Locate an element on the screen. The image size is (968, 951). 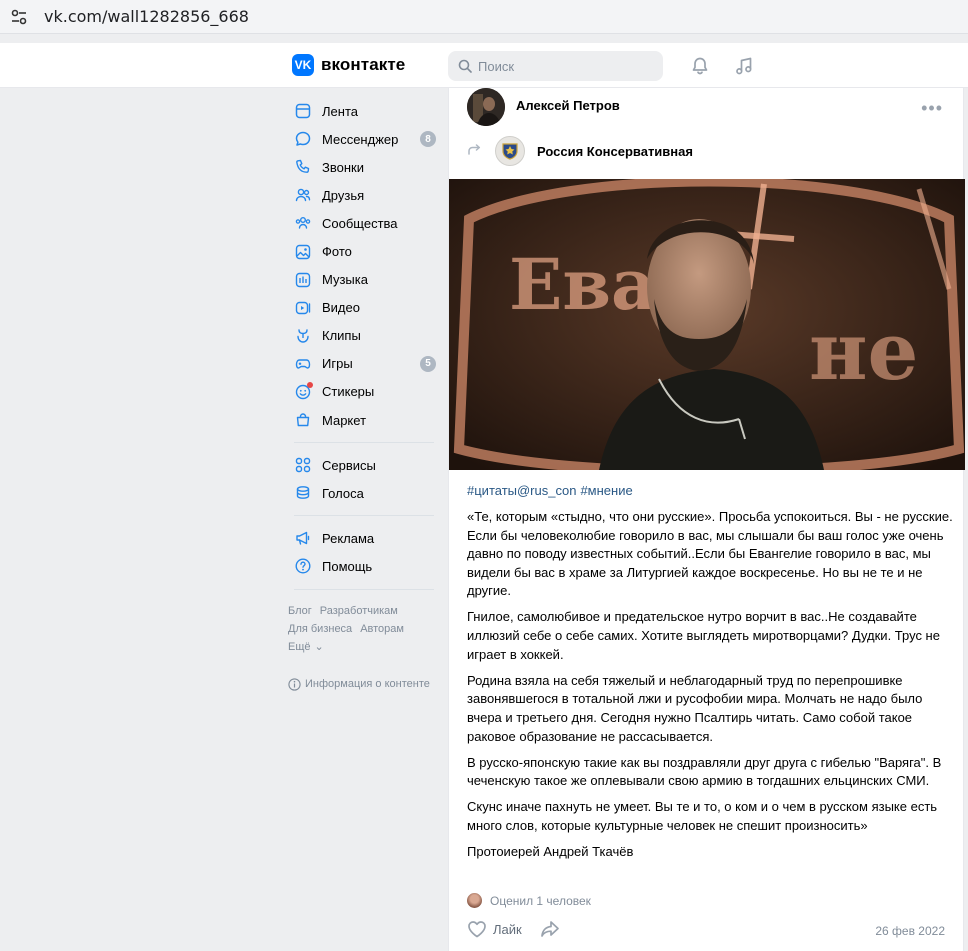
group-avatar is located at coordinates (510, 151).